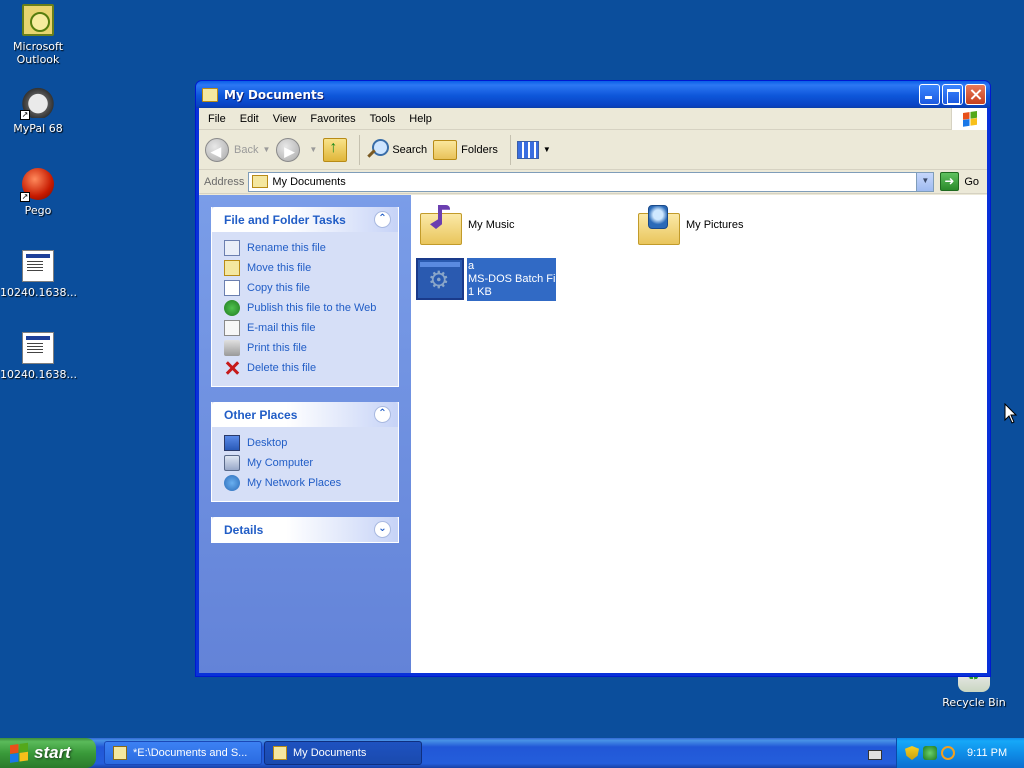  I want to click on task-label: Delete this file, so click(282, 368).